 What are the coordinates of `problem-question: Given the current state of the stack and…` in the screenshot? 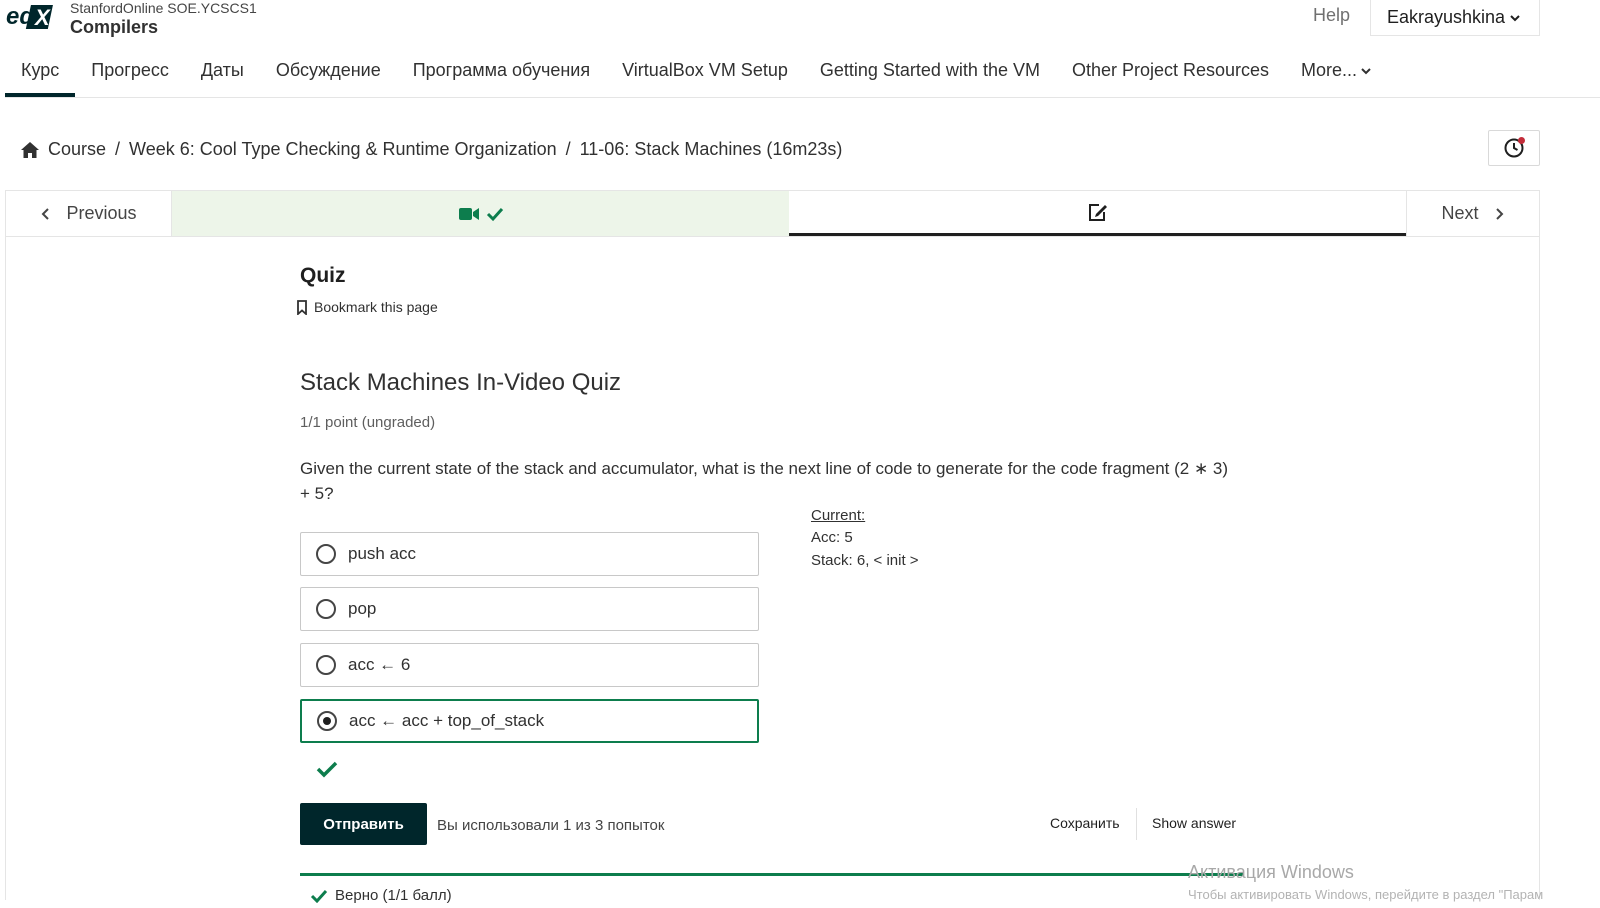 It's located at (764, 481).